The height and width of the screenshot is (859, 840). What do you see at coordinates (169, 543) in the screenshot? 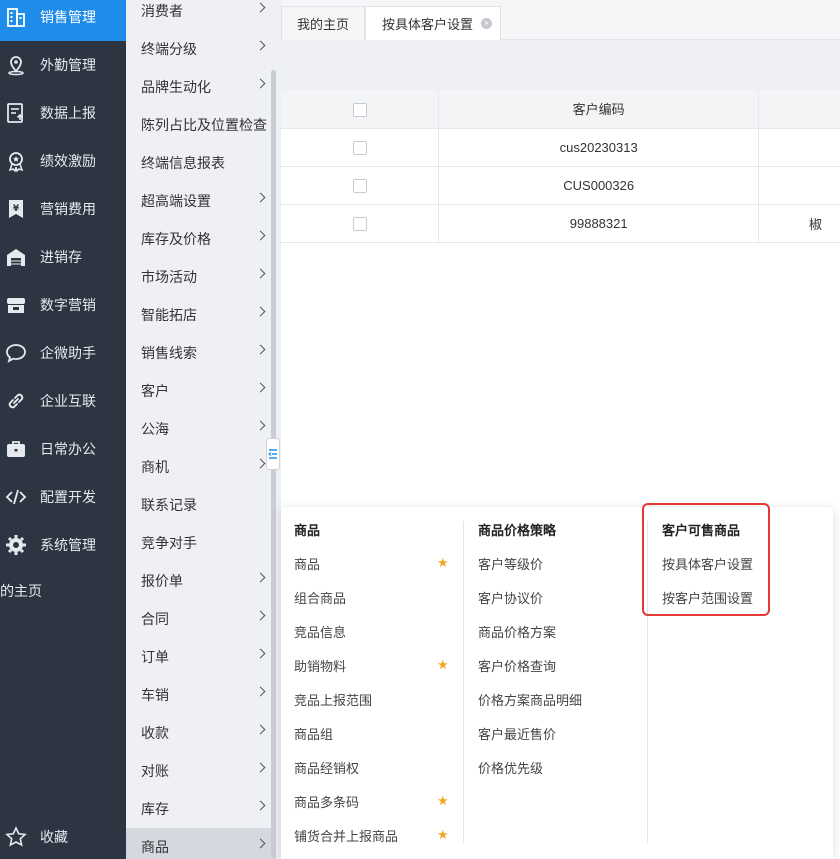
I see `submenu-item-label: 竞争对手` at bounding box center [169, 543].